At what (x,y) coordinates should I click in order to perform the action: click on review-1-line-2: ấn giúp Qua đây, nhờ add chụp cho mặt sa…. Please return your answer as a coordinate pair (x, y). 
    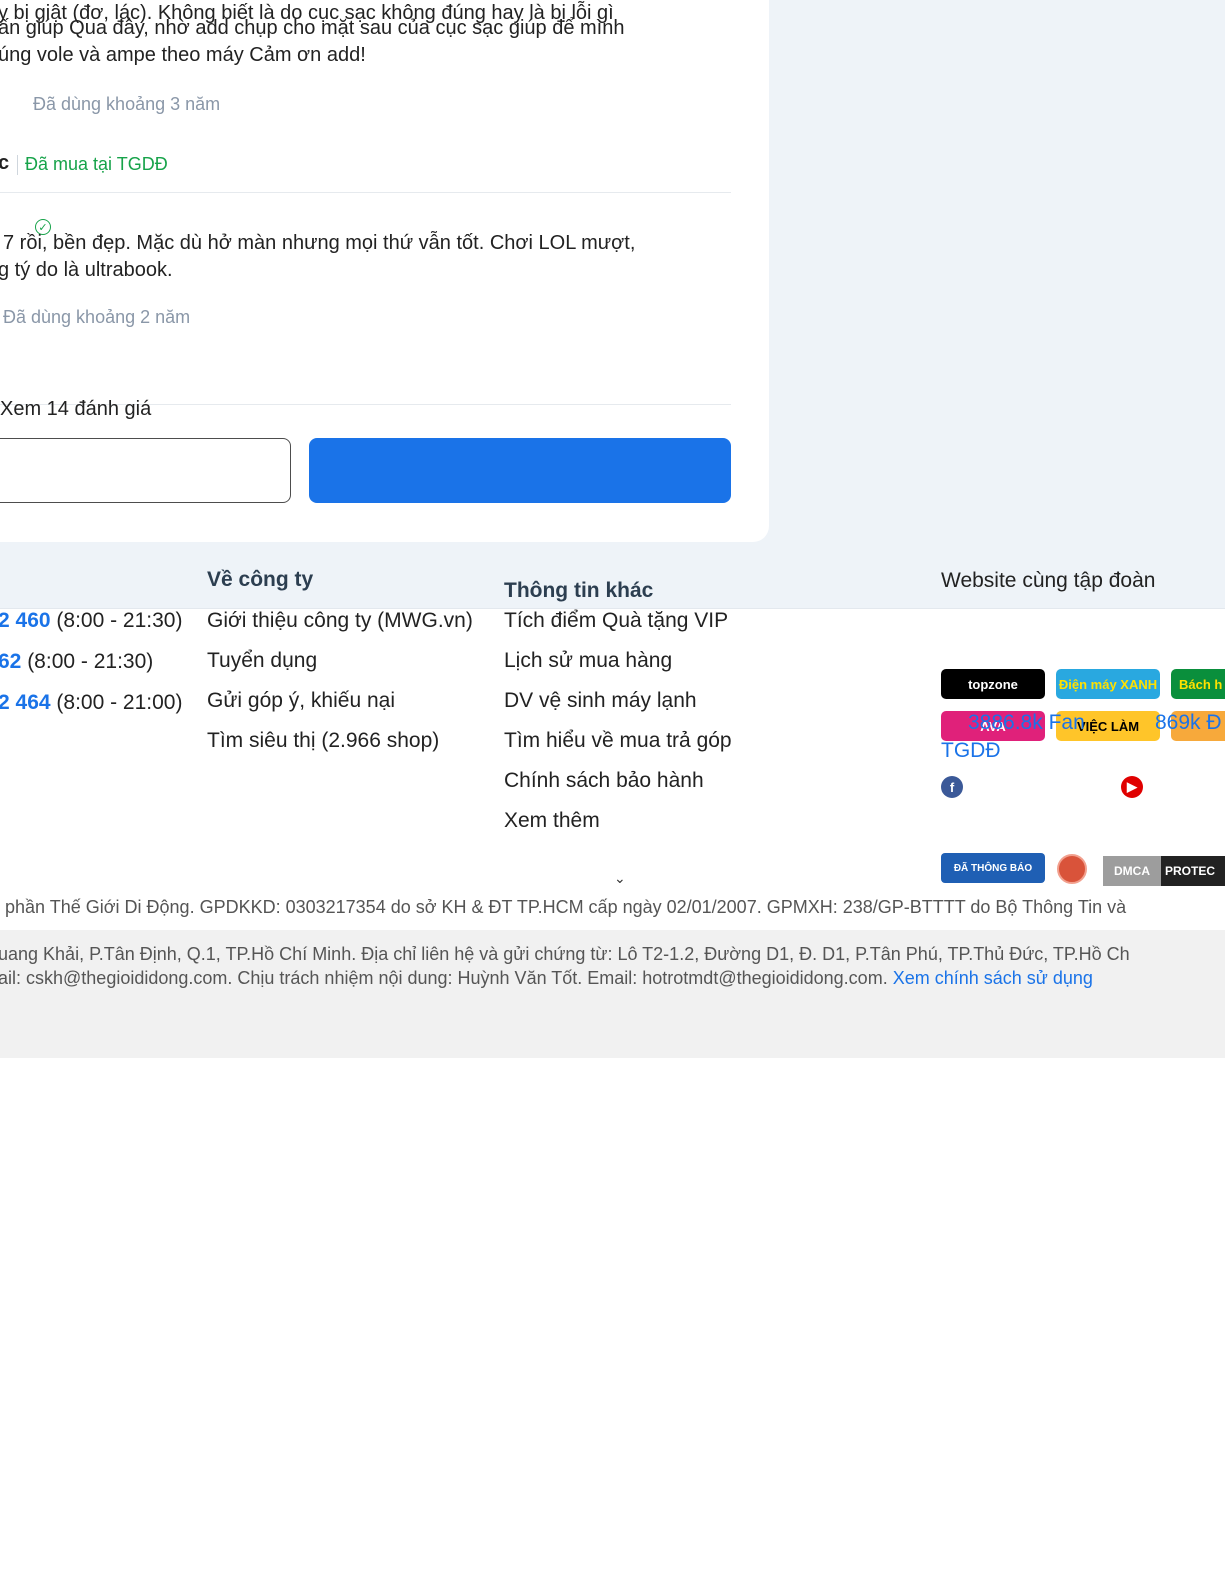
    Looking at the image, I should click on (312, 28).